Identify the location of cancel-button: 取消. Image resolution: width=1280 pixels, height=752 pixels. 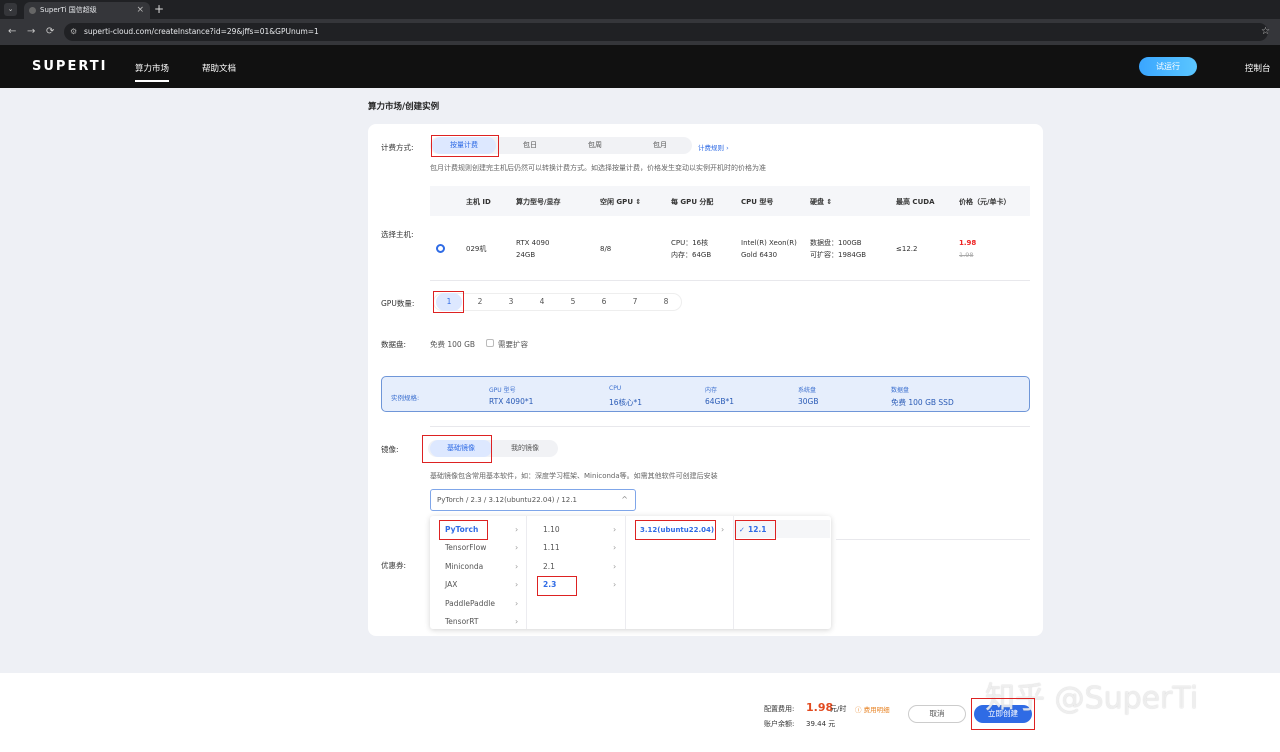
(937, 714).